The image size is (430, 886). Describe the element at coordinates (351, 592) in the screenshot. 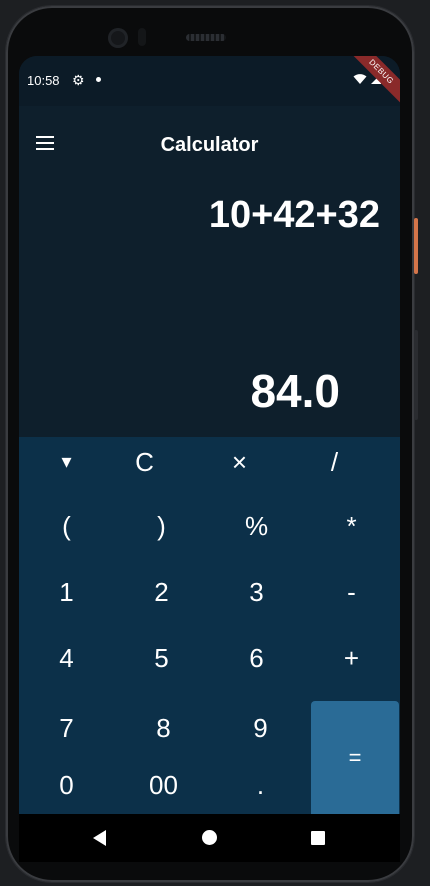

I see `subtract-key: -` at that location.